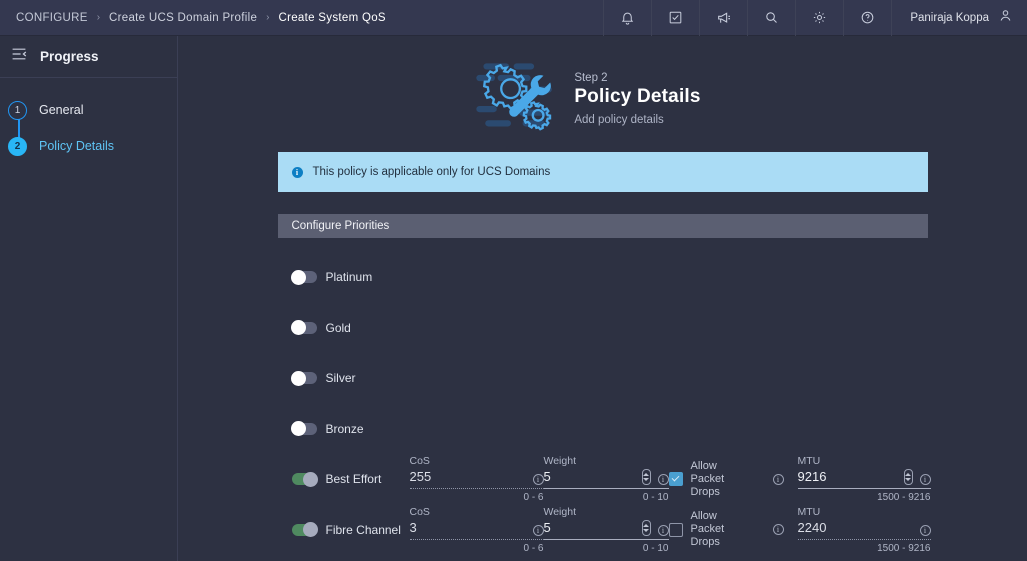 The width and height of the screenshot is (1027, 561). Describe the element at coordinates (303, 277) in the screenshot. I see `toggle-platinum` at that location.